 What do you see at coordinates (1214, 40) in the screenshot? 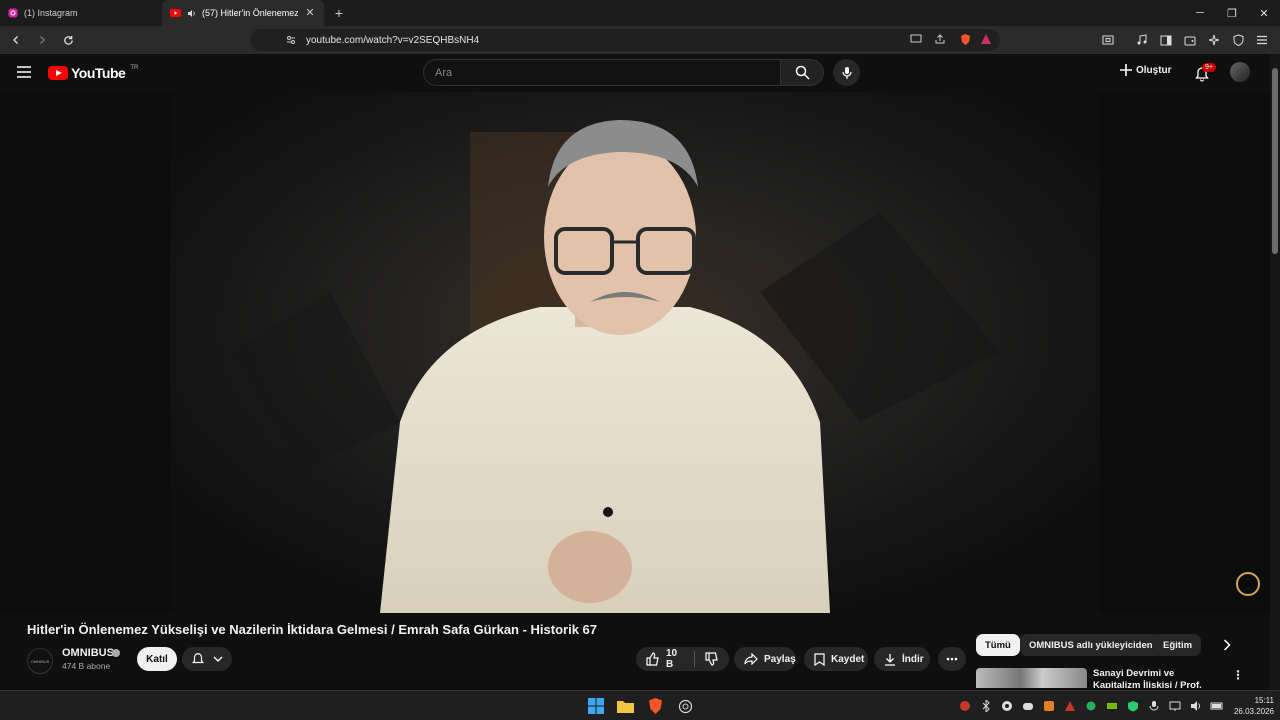
I see `leo-ai-icon` at bounding box center [1214, 40].